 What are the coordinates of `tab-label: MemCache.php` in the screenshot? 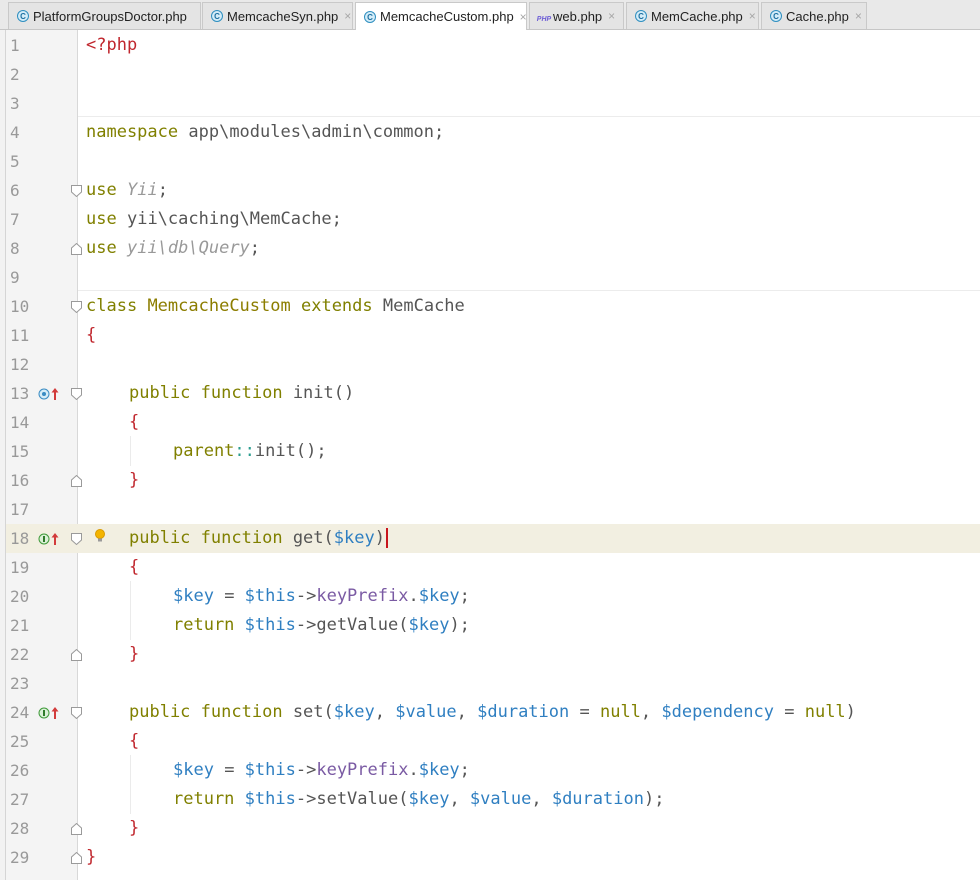 It's located at (697, 16).